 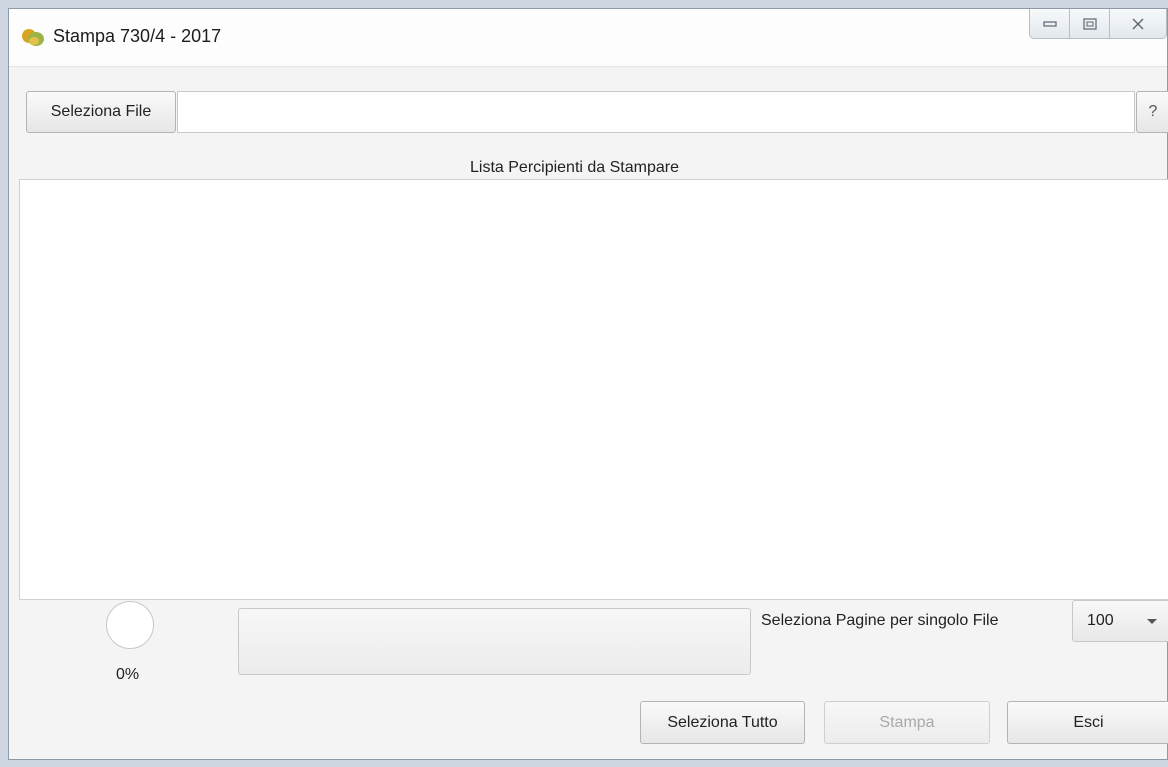 I want to click on print-label: Stampa, so click(x=907, y=722).